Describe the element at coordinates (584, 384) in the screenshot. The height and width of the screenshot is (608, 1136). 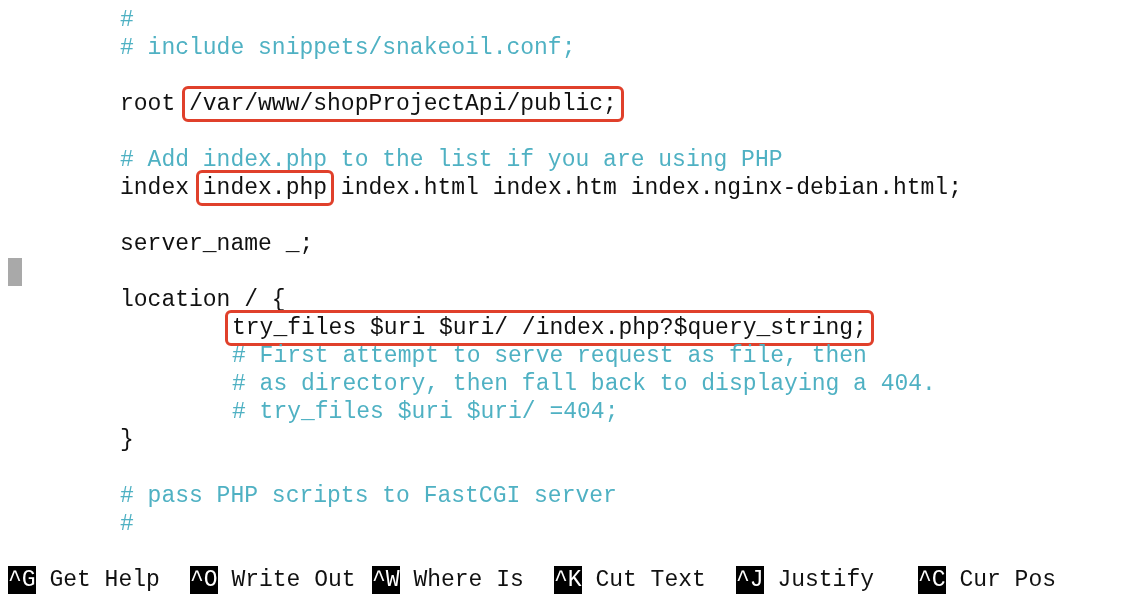
I see `code-comment: # as directory, then fall back to displaying a 404.` at that location.